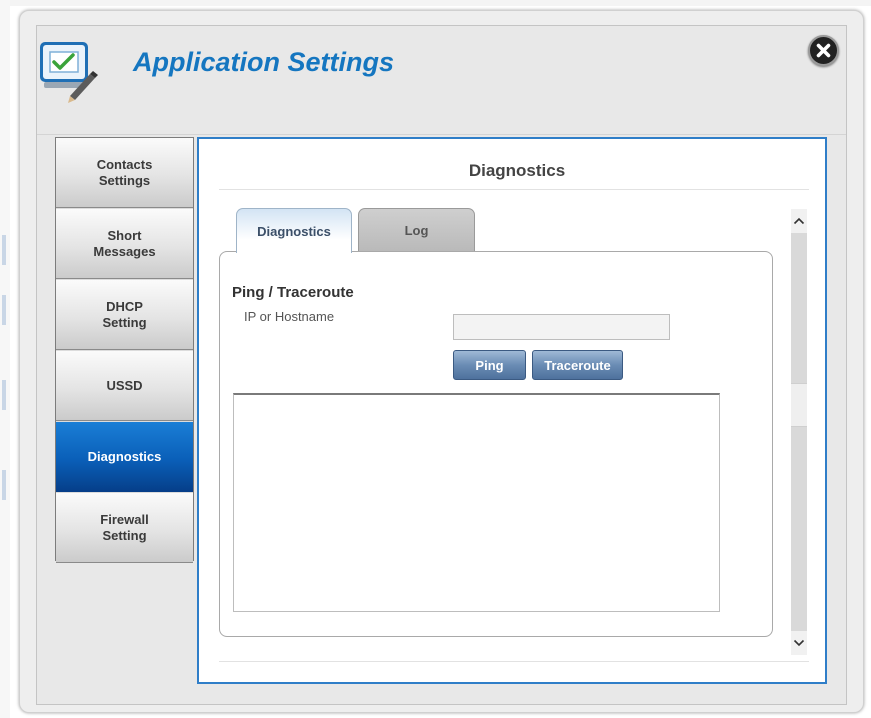 This screenshot has height=718, width=871. What do you see at coordinates (264, 62) in the screenshot?
I see `dialog-title: Application Settings` at bounding box center [264, 62].